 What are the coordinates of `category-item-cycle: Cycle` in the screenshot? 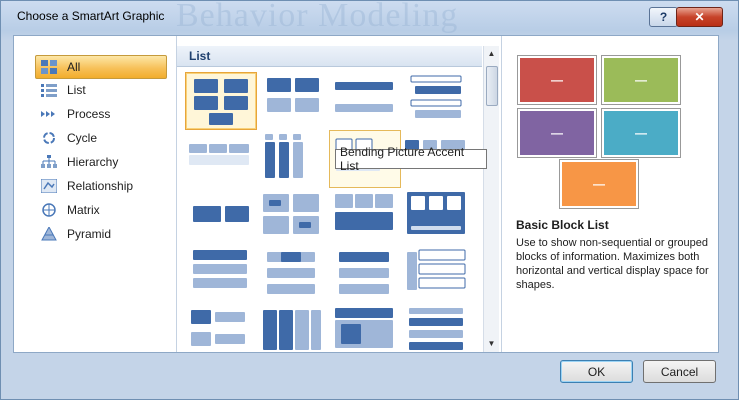 It's located at (101, 138).